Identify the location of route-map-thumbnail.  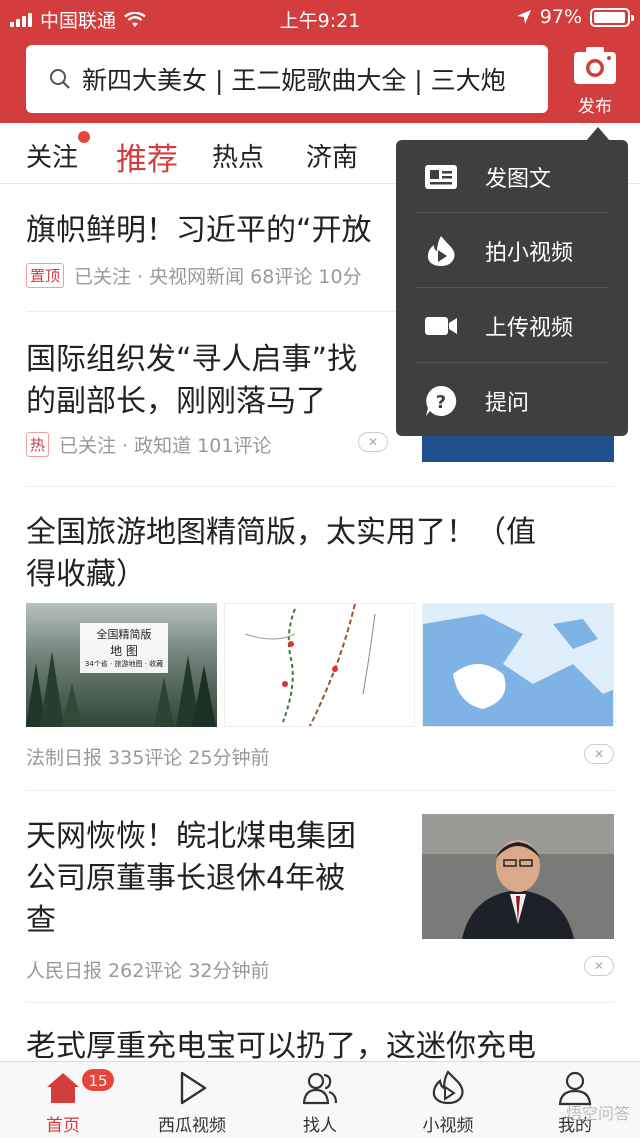
(319, 665).